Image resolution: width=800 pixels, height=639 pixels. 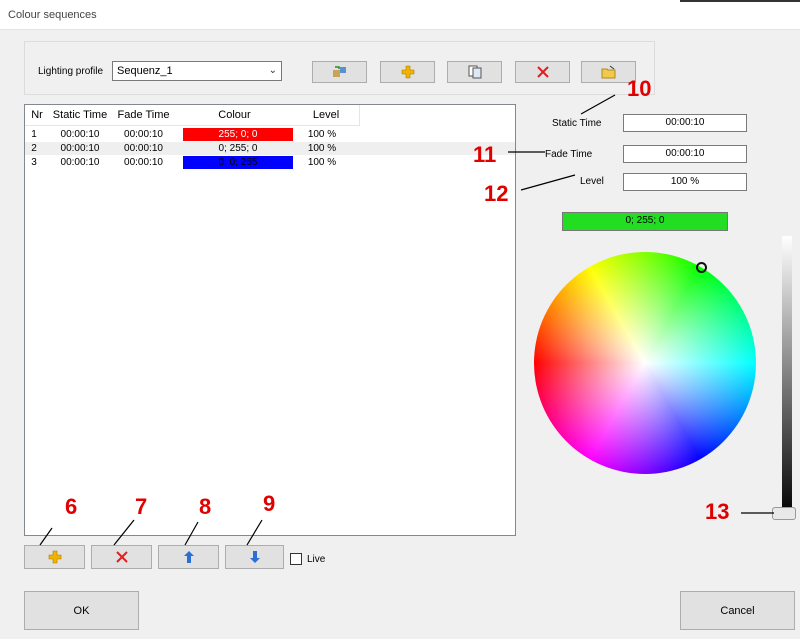 What do you see at coordinates (485, 154) in the screenshot?
I see `annotation-11: 11` at bounding box center [485, 154].